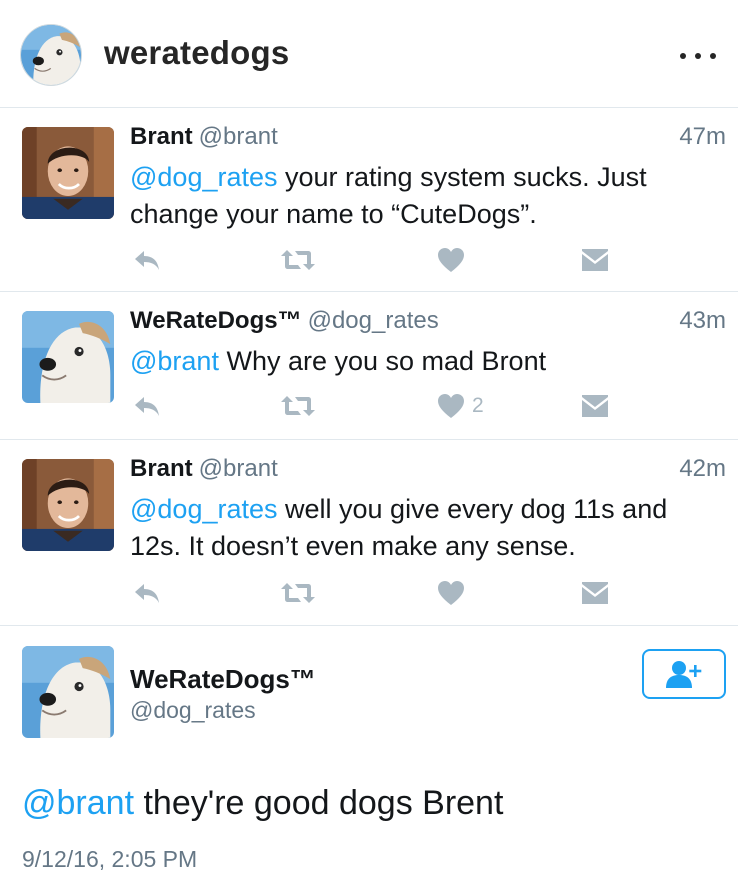 The width and height of the screenshot is (738, 893). What do you see at coordinates (51, 55) in the screenshot?
I see `profile-avatar` at bounding box center [51, 55].